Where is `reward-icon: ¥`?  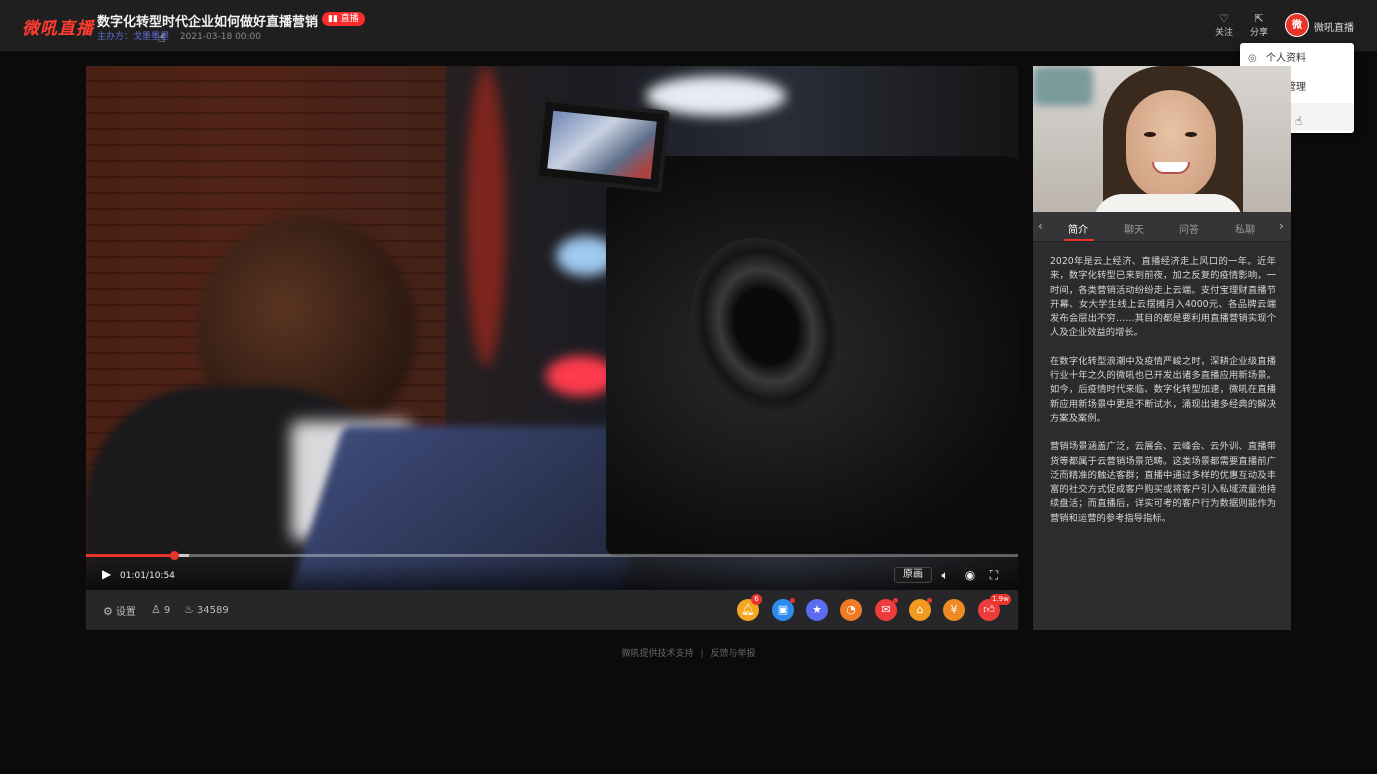
reward-icon: ¥ is located at coordinates (954, 610).